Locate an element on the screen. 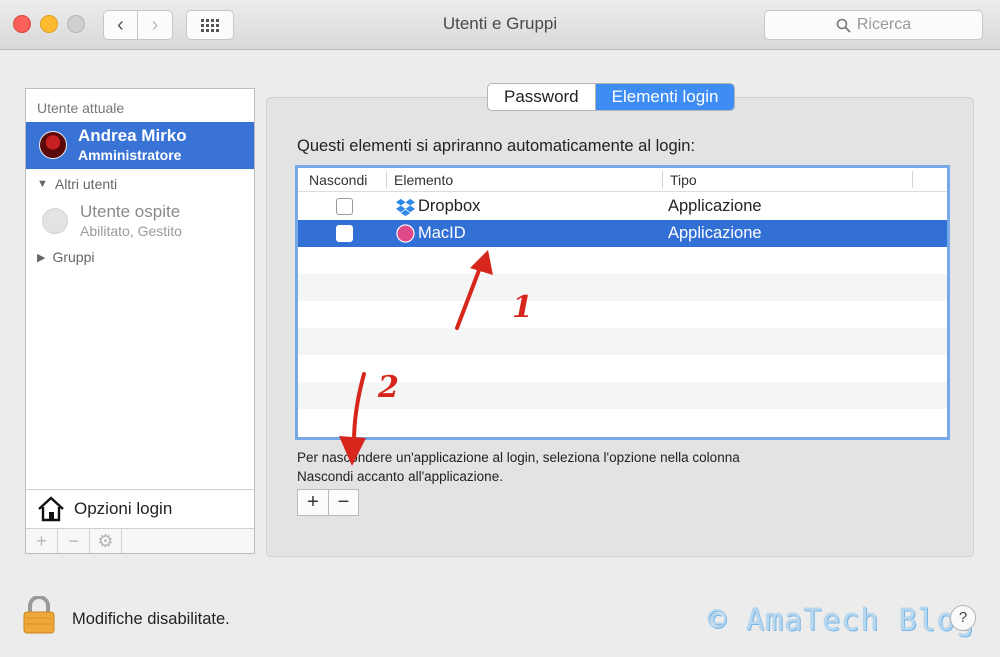 This screenshot has width=1000, height=657. guest-user-status: Abilitato, Gestito is located at coordinates (131, 231).